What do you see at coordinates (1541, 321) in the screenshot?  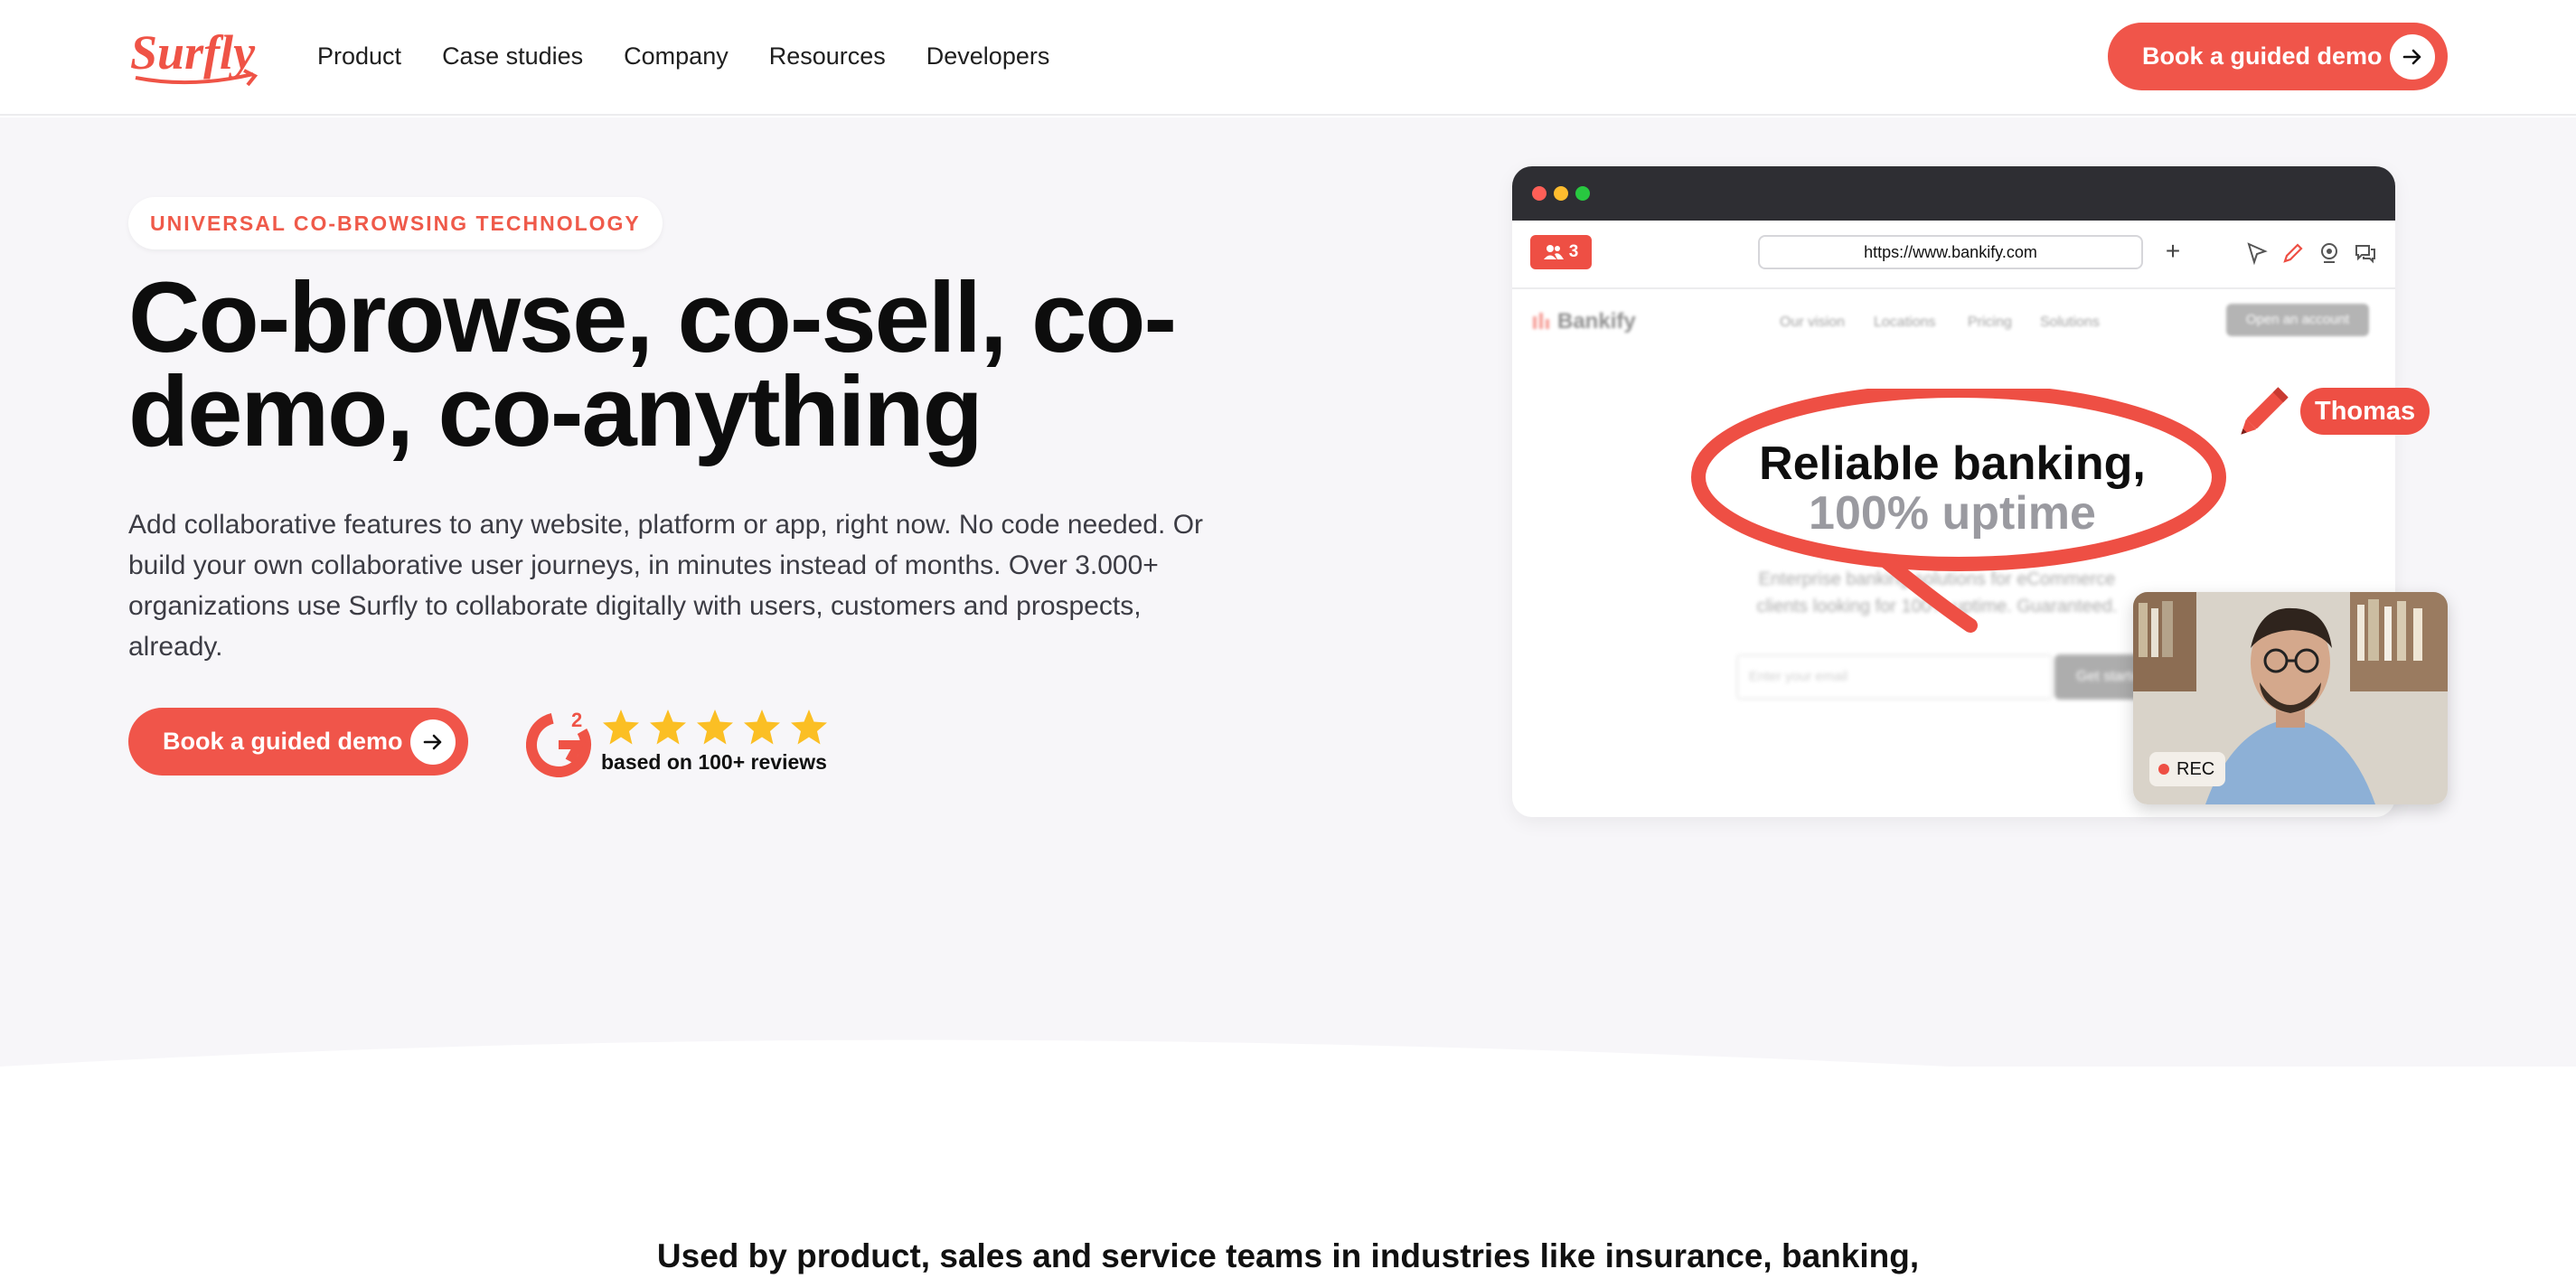 I see `bank-logo-icon` at bounding box center [1541, 321].